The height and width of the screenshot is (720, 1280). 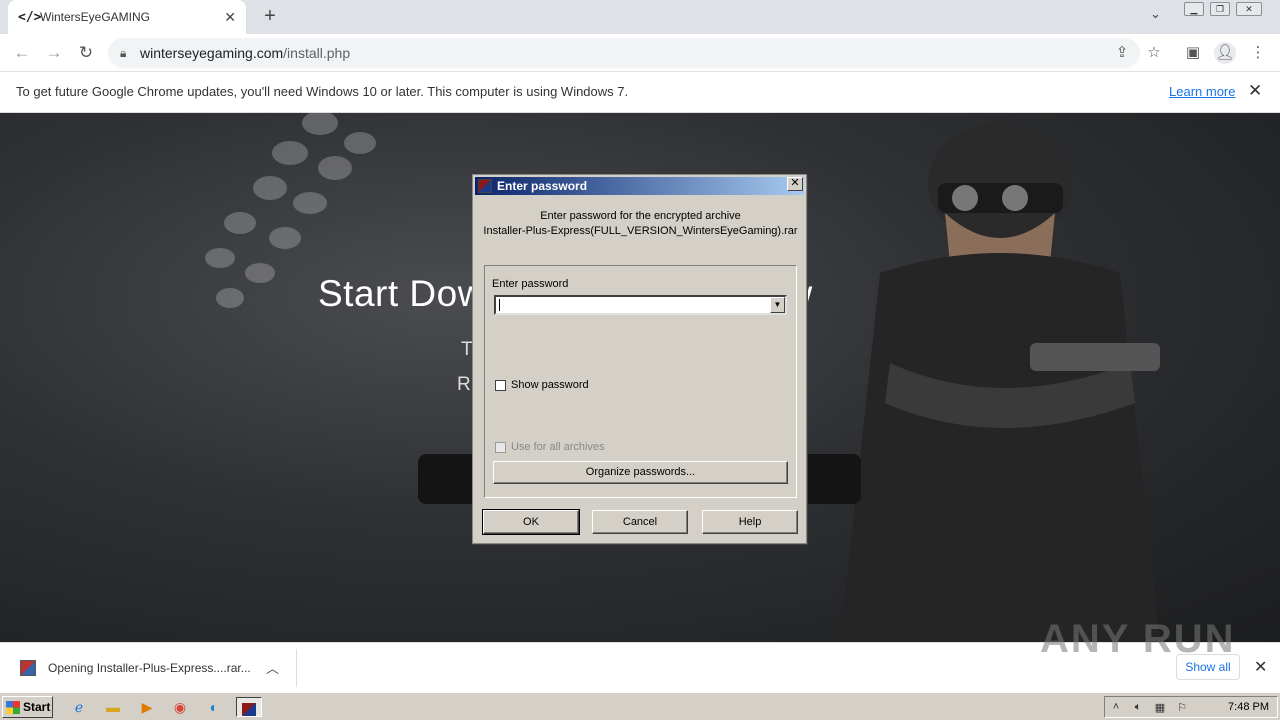 What do you see at coordinates (499, 305) in the screenshot?
I see `text-caret` at bounding box center [499, 305].